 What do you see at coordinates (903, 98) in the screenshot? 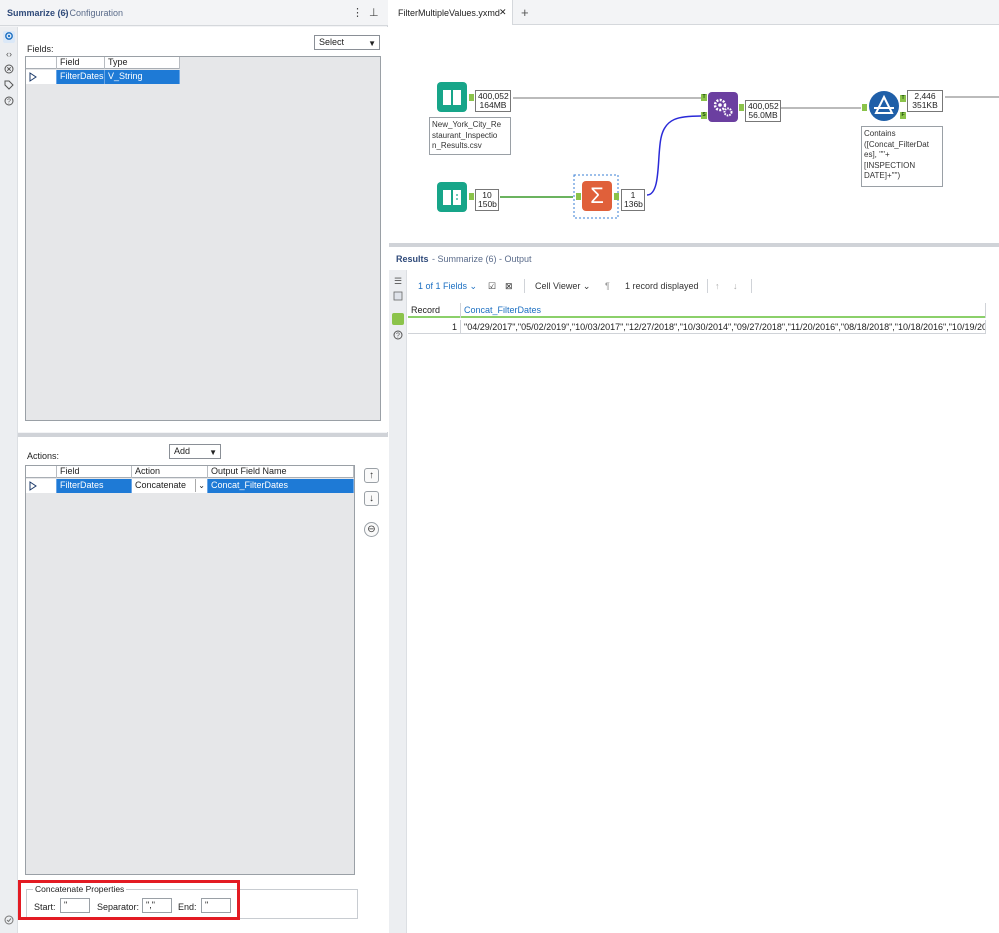
I see `true-anchor: T` at bounding box center [903, 98].